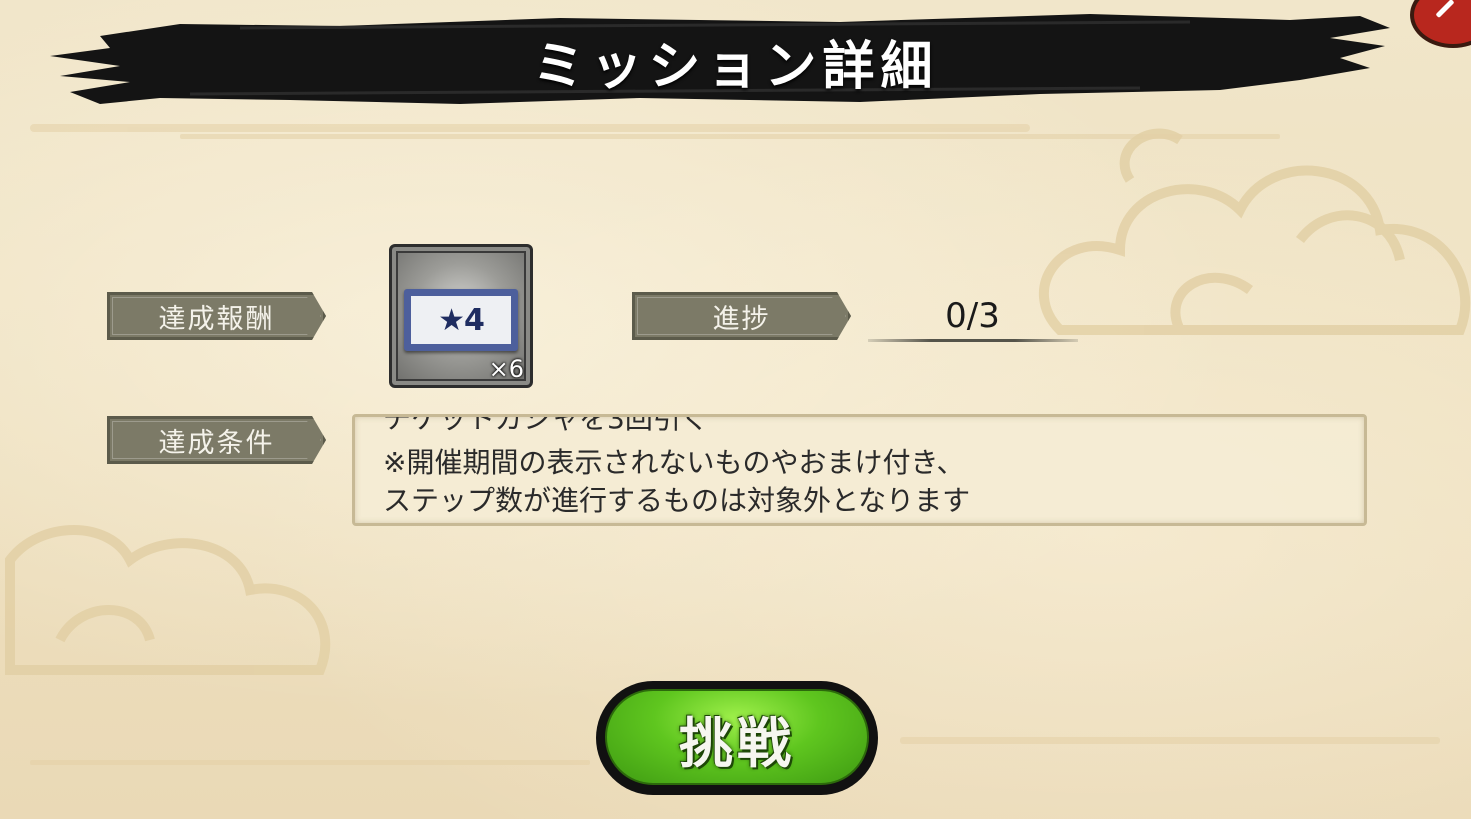  I want to click on reward-item: ★4 ×6, so click(461, 316).